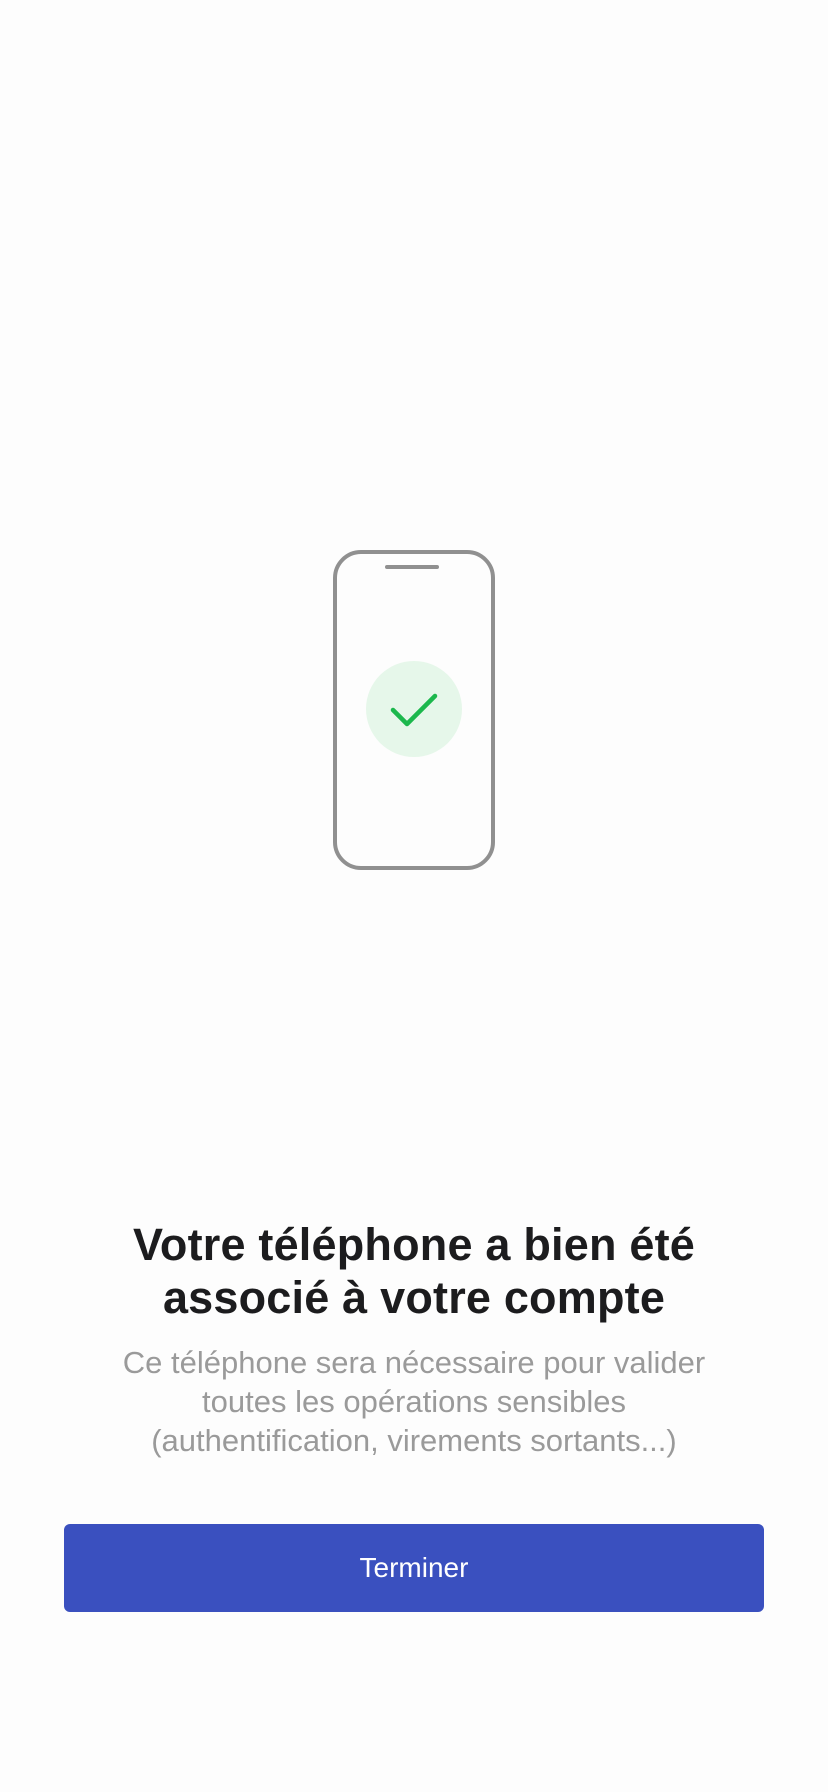  I want to click on success-title-line1: Votre téléphone a bien été, so click(414, 1244).